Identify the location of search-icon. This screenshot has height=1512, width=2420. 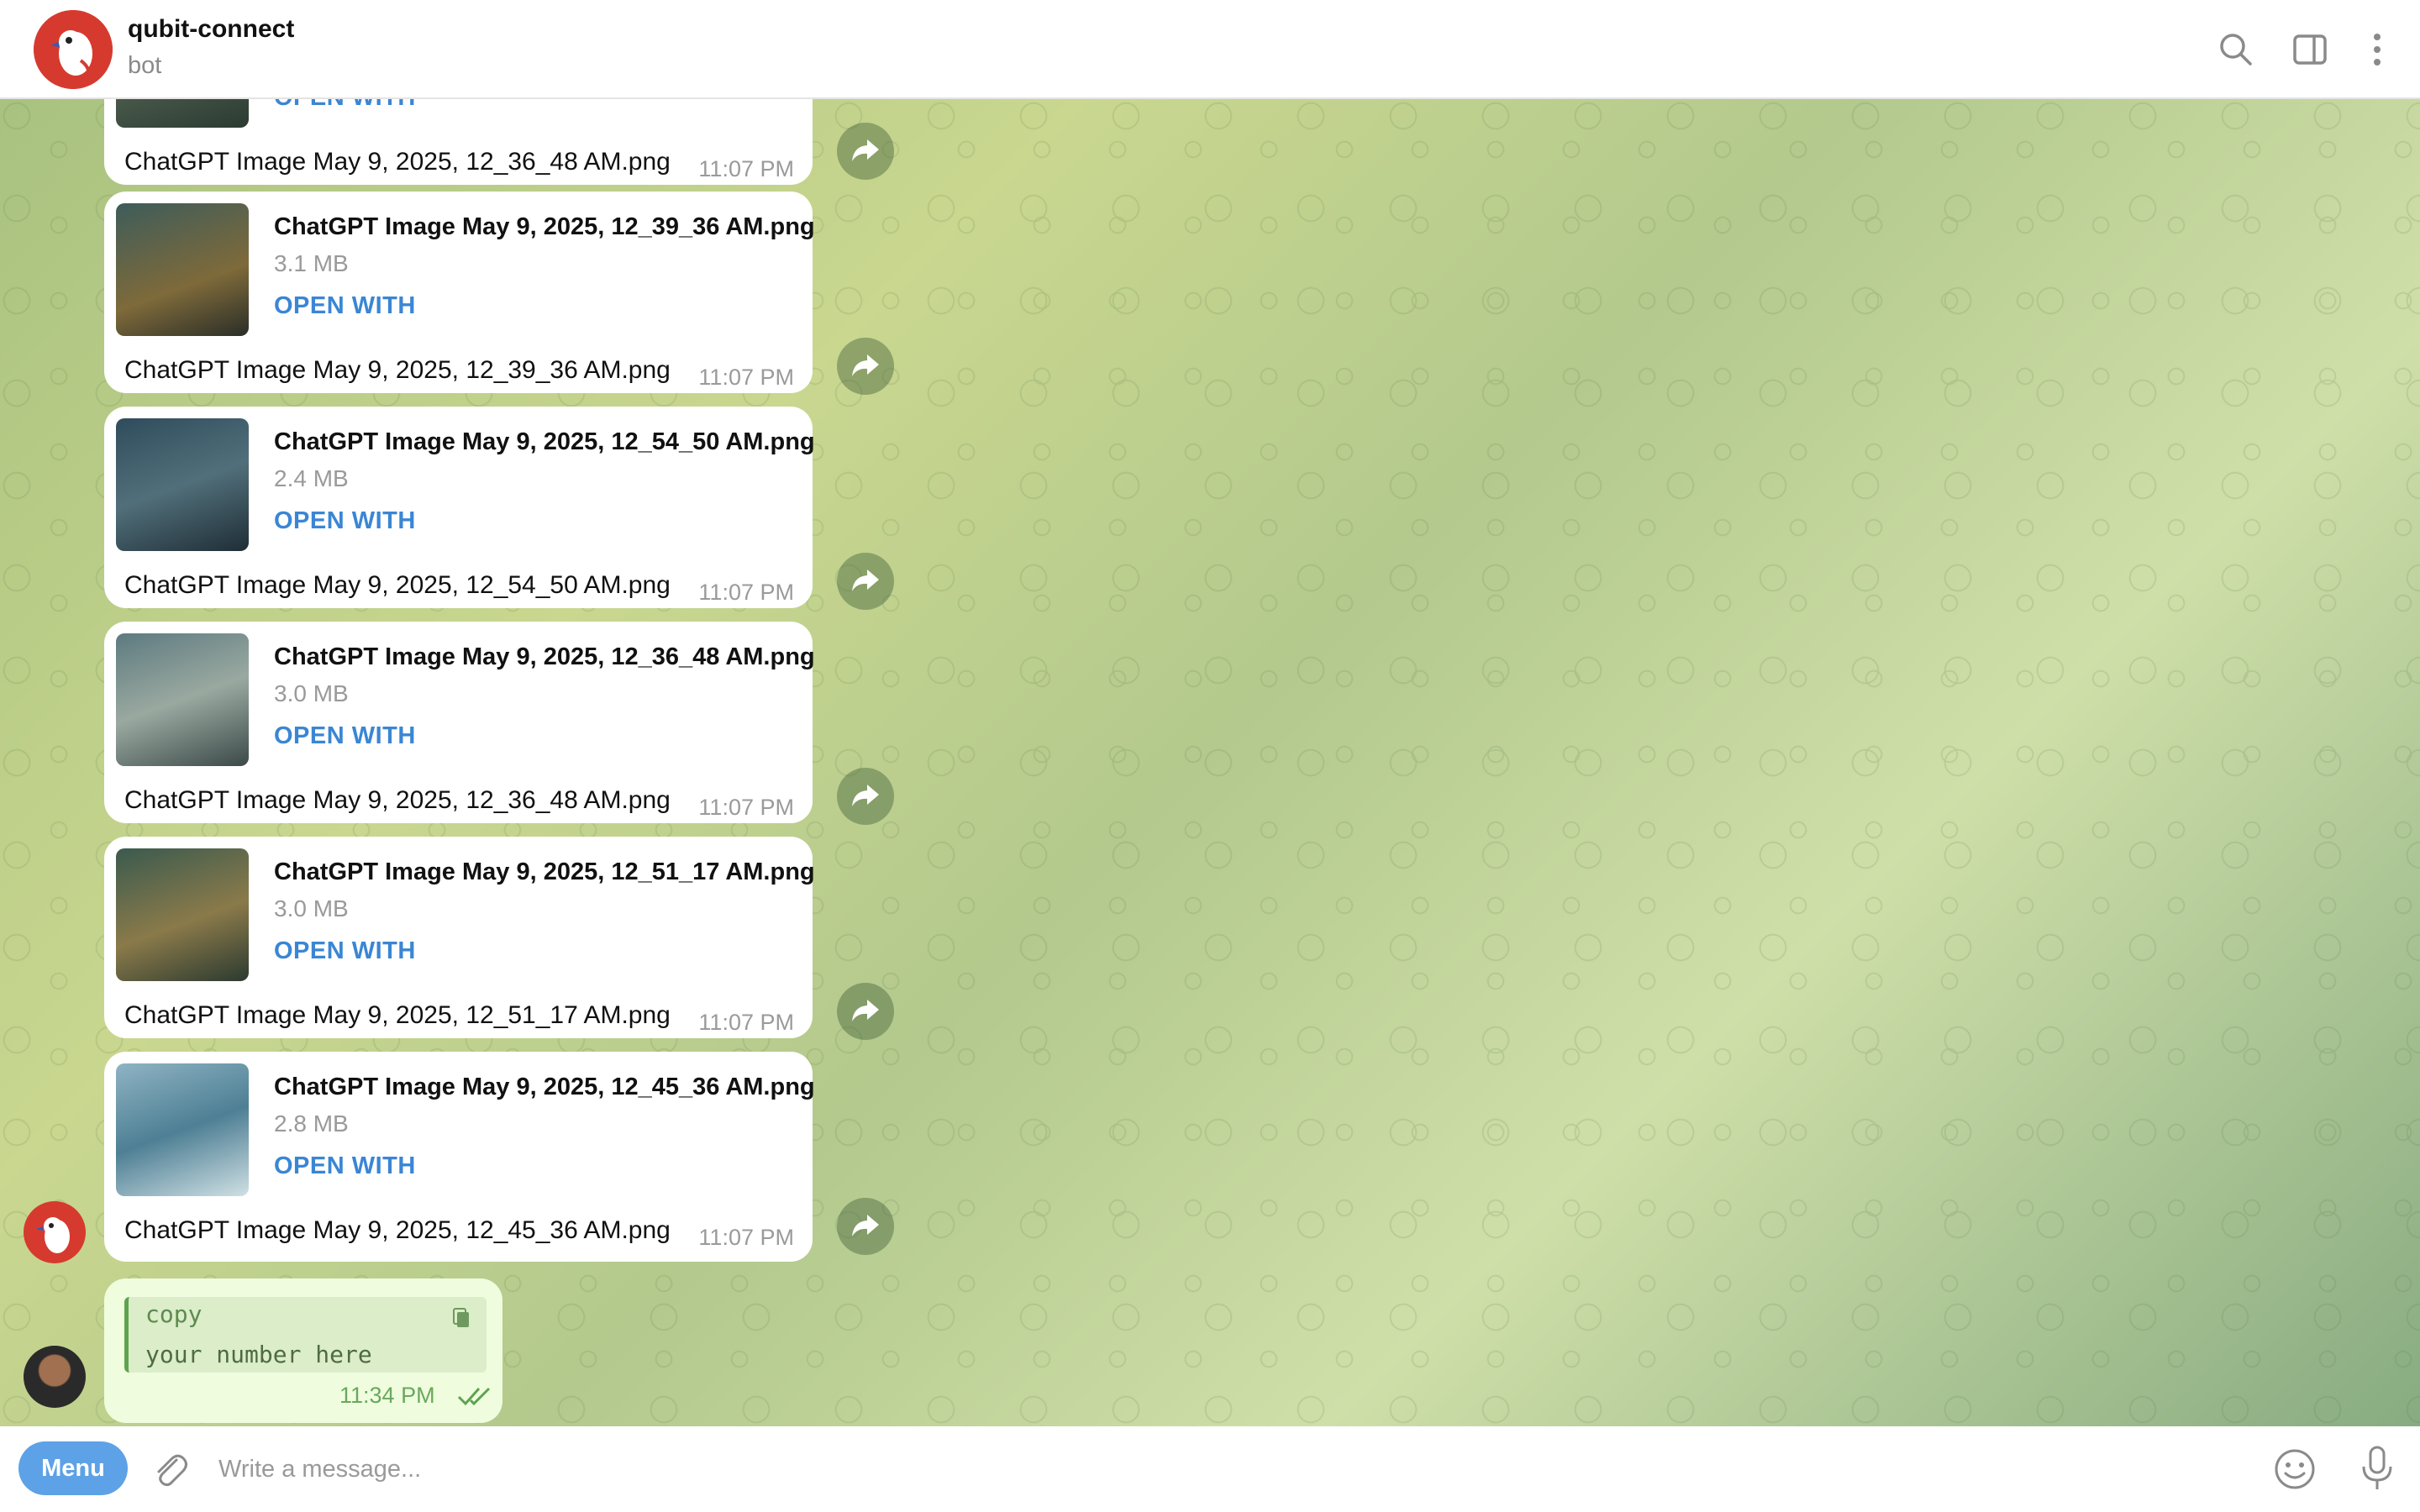
(2236, 50).